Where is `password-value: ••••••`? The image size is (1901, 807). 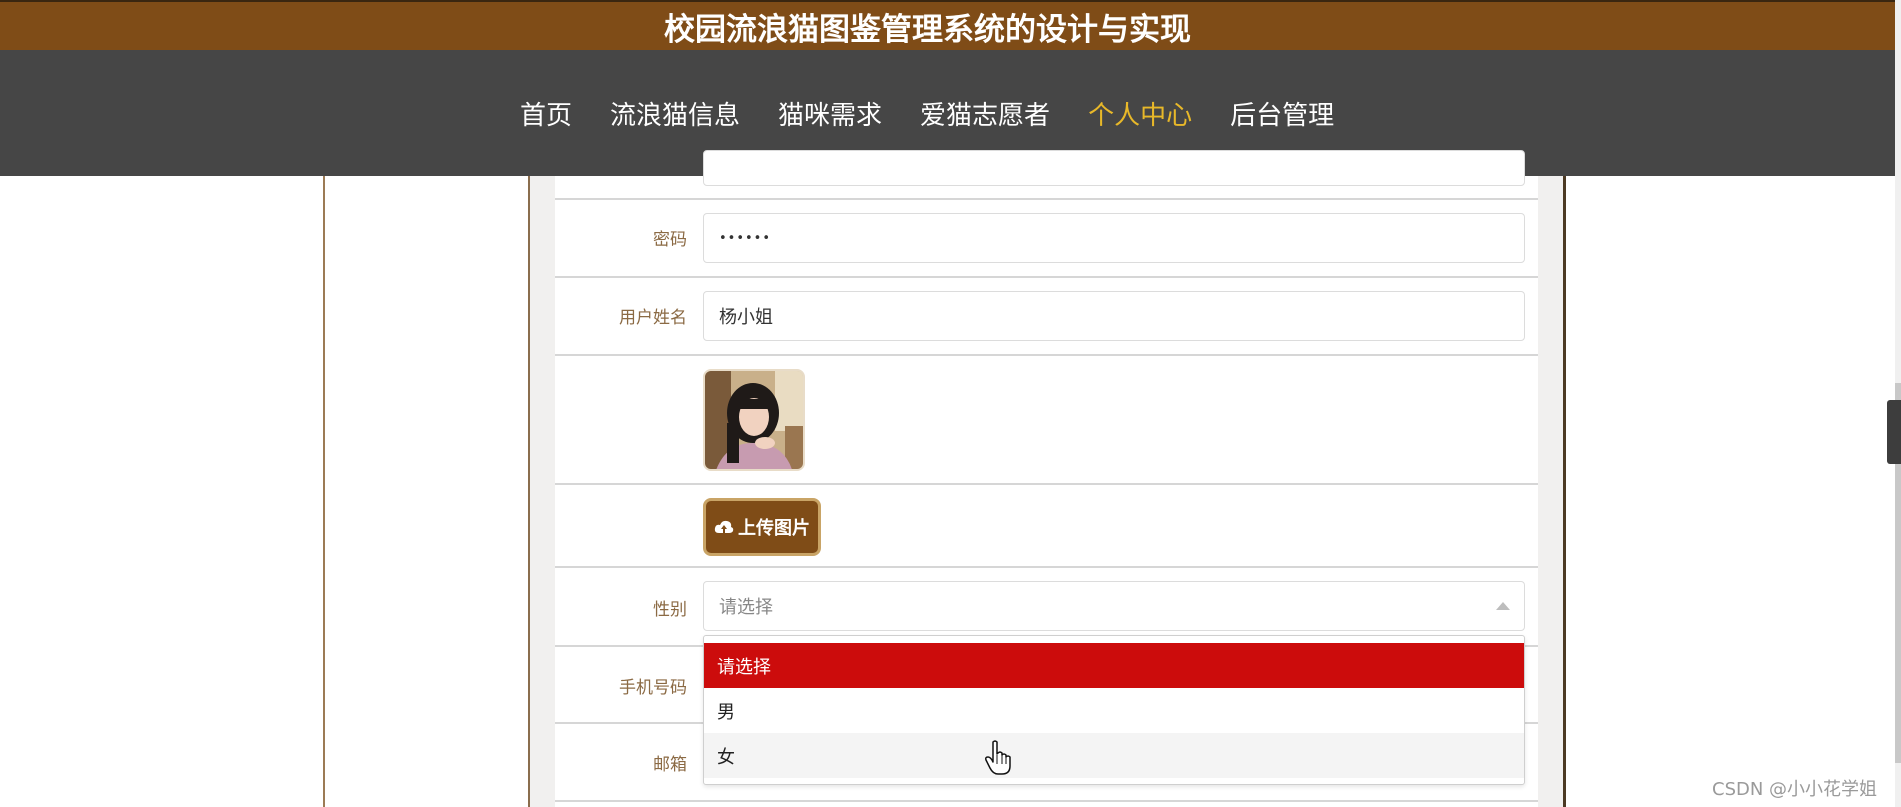
password-value: •••••• is located at coordinates (745, 238).